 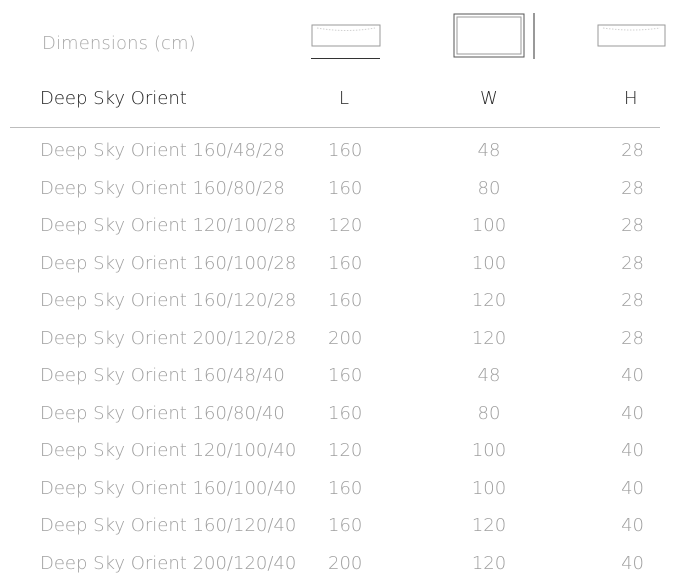 I want to click on table-row: Deep Sky Orient 160/120/28 160 120 28, so click(x=337, y=306).